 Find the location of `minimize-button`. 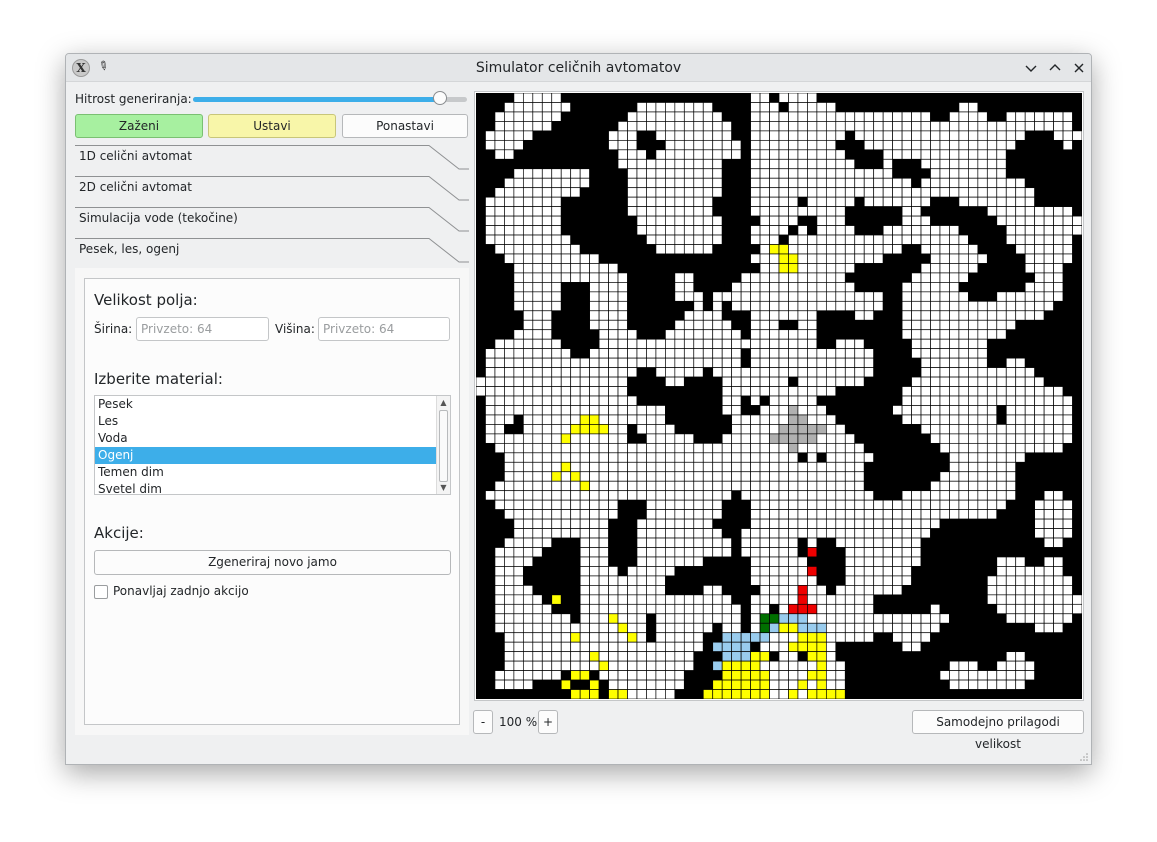

minimize-button is located at coordinates (1031, 68).